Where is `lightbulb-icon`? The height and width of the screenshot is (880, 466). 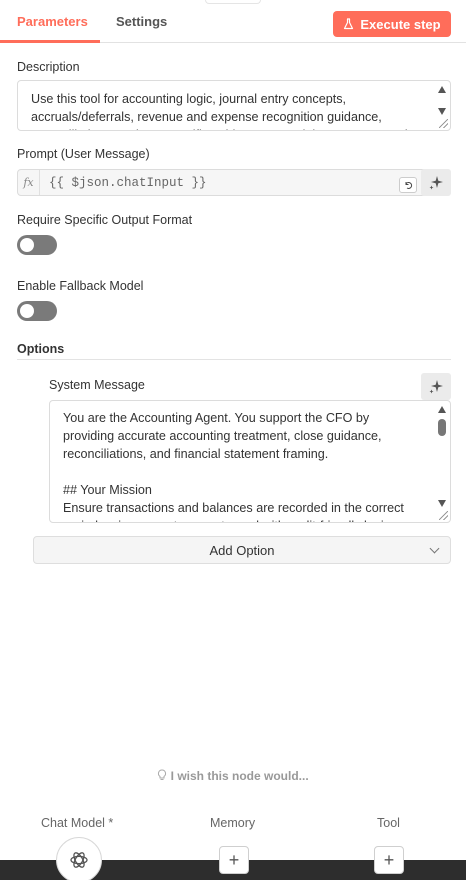 lightbulb-icon is located at coordinates (162, 774).